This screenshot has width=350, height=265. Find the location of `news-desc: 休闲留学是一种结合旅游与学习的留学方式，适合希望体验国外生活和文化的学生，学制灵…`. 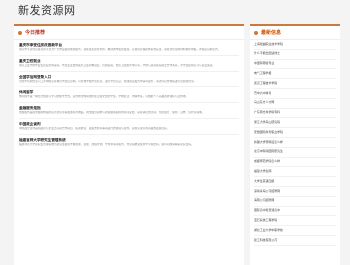

news-desc: 休闲留学是一种结合旅游与学习的留学方式，适合希望体验国外生活和文化的学生，学制灵… is located at coordinates (104, 97).